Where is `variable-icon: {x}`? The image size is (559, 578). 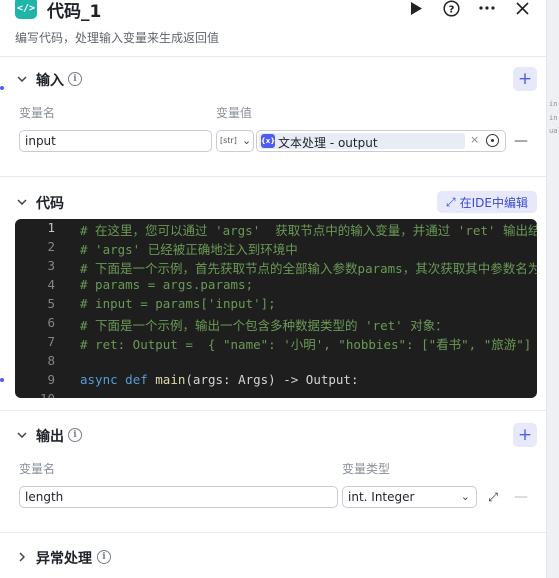 variable-icon: {x} is located at coordinates (268, 141).